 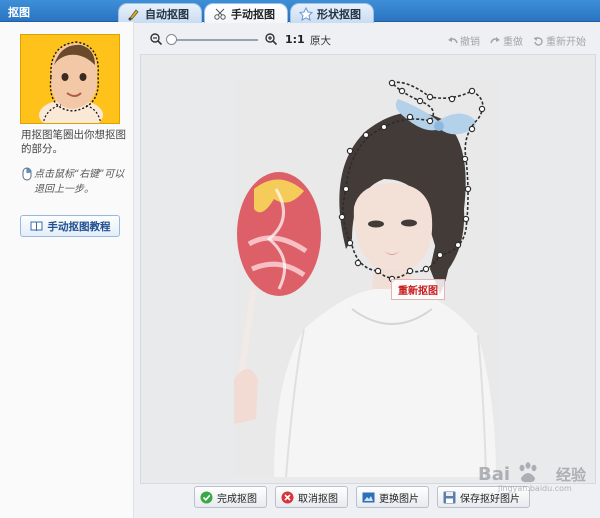 I want to click on zoom-slider-handle, so click(x=171, y=39).